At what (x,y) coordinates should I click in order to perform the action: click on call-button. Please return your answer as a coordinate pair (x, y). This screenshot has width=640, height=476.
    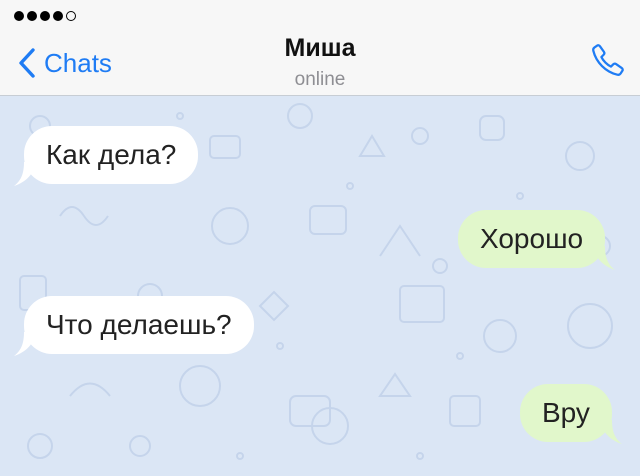
    Looking at the image, I should click on (608, 62).